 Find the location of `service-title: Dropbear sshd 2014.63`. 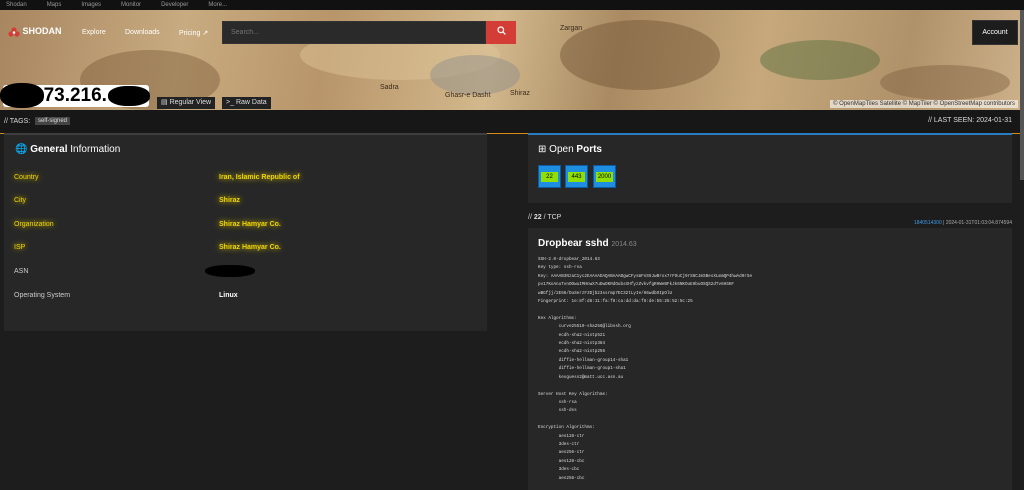

service-title: Dropbear sshd 2014.63 is located at coordinates (587, 243).